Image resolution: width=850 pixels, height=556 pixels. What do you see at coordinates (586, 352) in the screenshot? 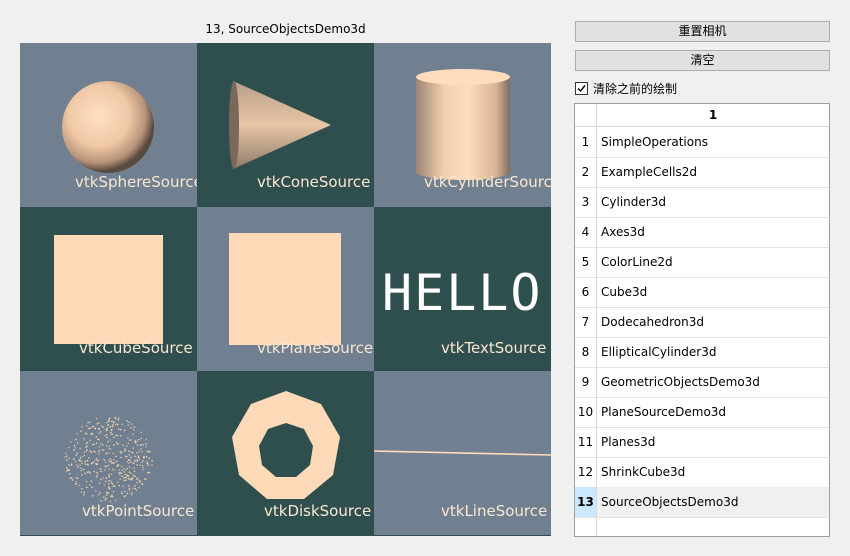
I see `row-number: 8` at bounding box center [586, 352].